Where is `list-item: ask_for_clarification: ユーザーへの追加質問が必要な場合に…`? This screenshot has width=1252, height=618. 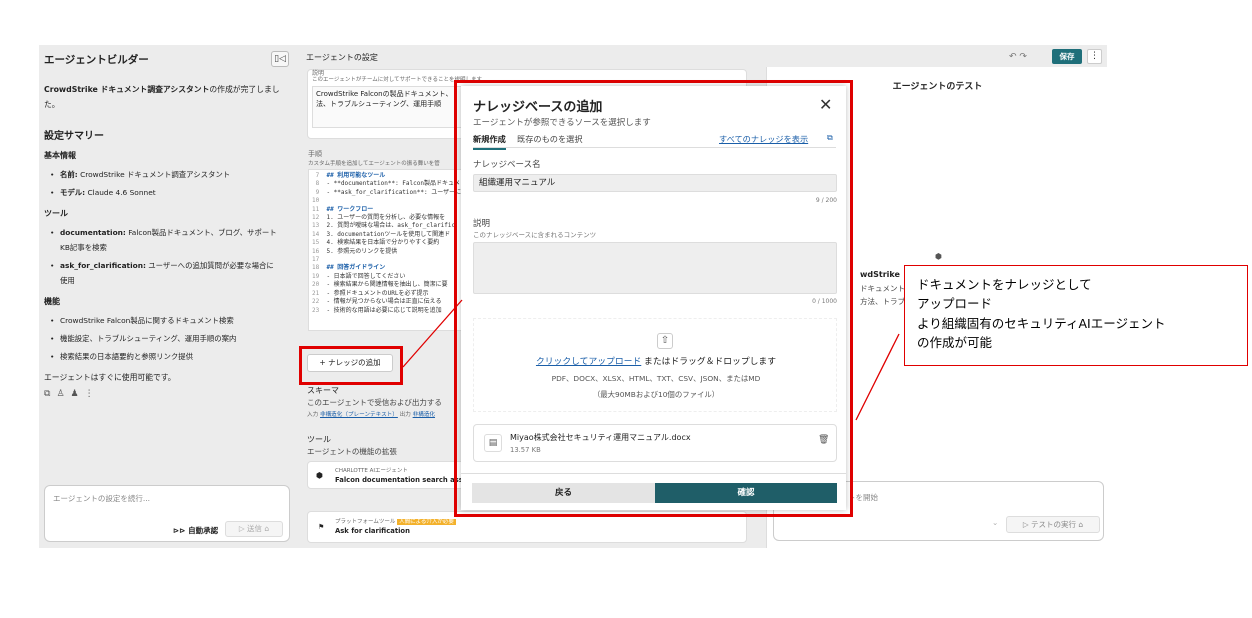 list-item: ask_for_clarification: ユーザーへの追加質問が必要な場合に… is located at coordinates (165, 273).